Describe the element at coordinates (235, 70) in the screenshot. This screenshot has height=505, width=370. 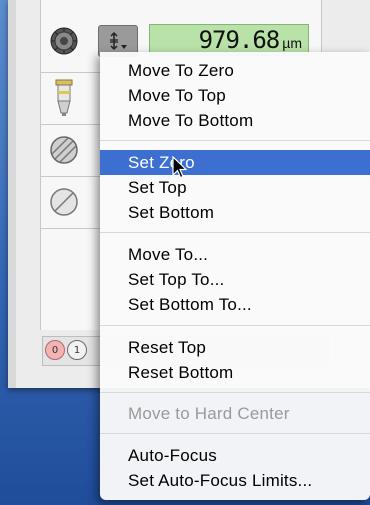
I see `menu-item-move-to-zero: Move To Zero` at that location.